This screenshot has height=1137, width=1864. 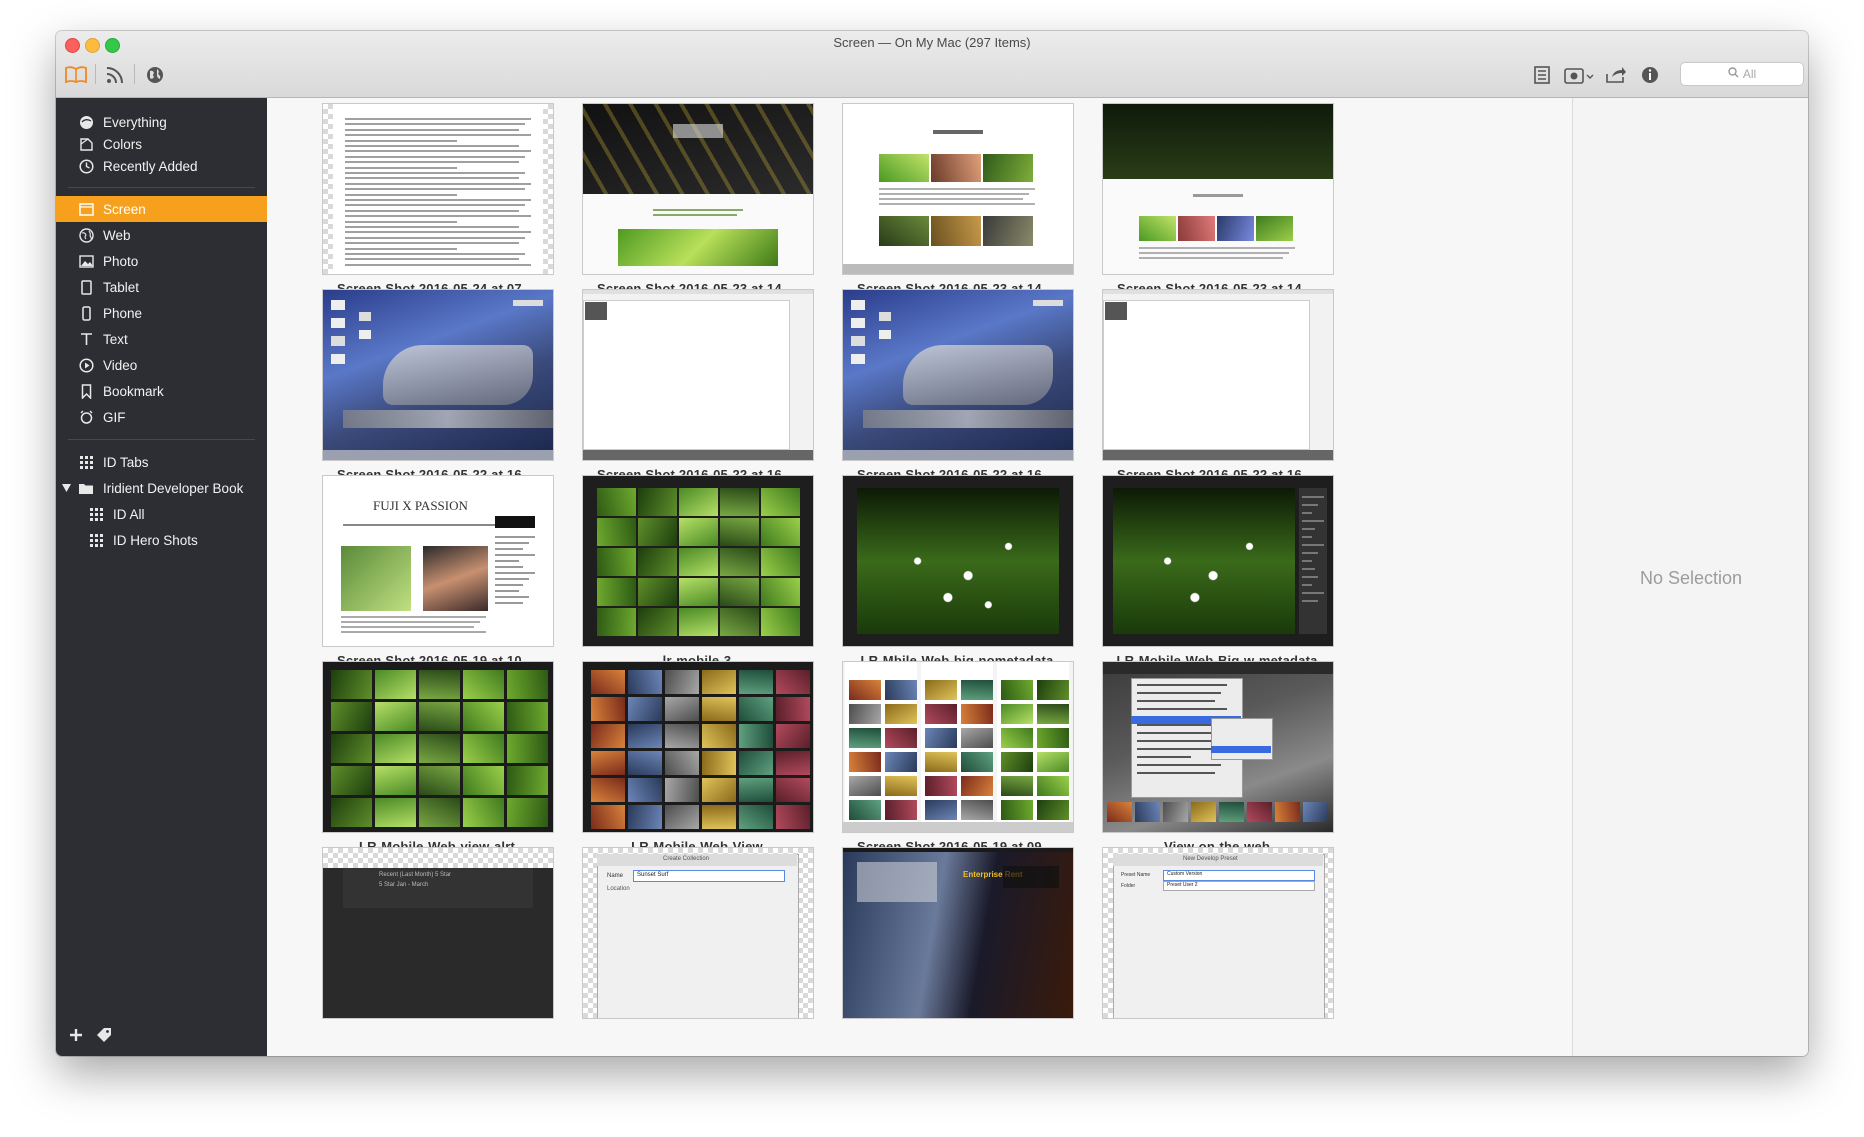 What do you see at coordinates (438, 561) in the screenshot?
I see `screenshot-thumbnail: FUJI X PASSION` at bounding box center [438, 561].